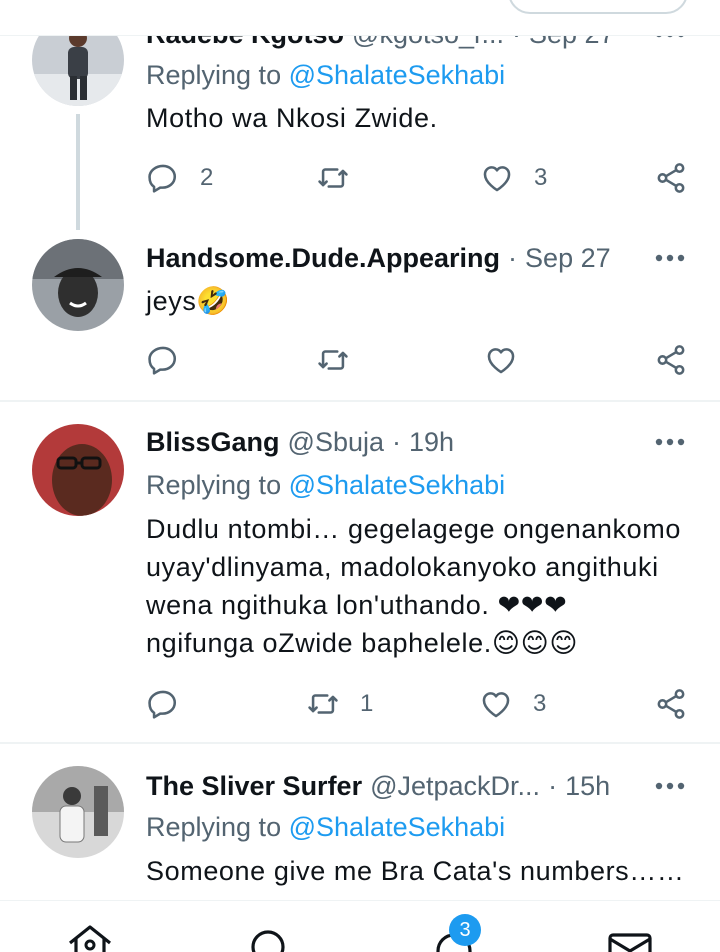 The image size is (720, 952). Describe the element at coordinates (598, 7) in the screenshot. I see `follow-button` at that location.